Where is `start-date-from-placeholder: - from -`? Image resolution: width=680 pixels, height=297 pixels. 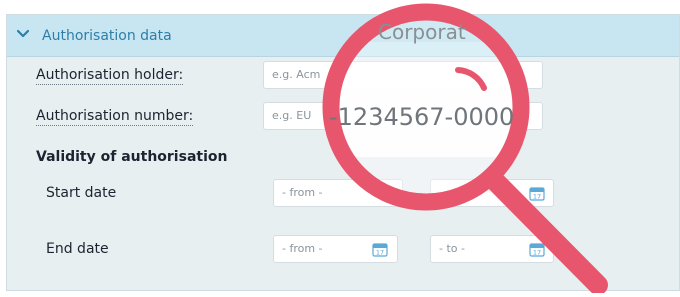
start-date-from-placeholder: - from - is located at coordinates (302, 192).